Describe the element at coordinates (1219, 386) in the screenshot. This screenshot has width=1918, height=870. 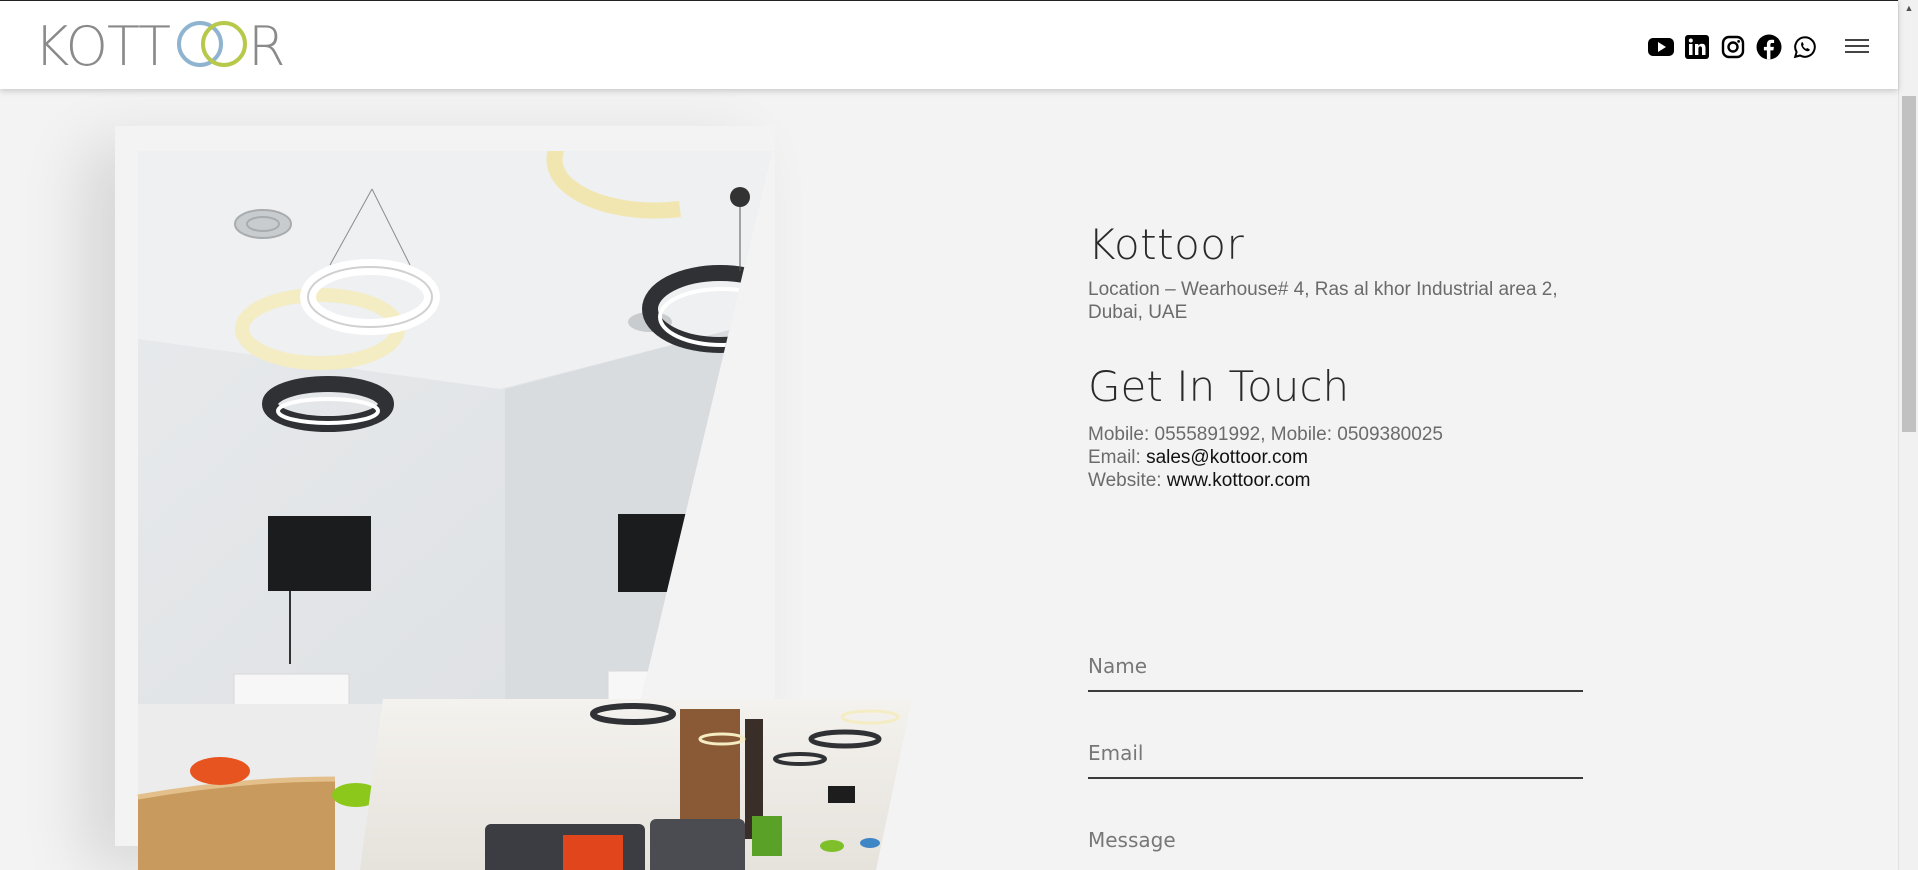
I see `get-in-touch-heading: Get In Touch` at that location.